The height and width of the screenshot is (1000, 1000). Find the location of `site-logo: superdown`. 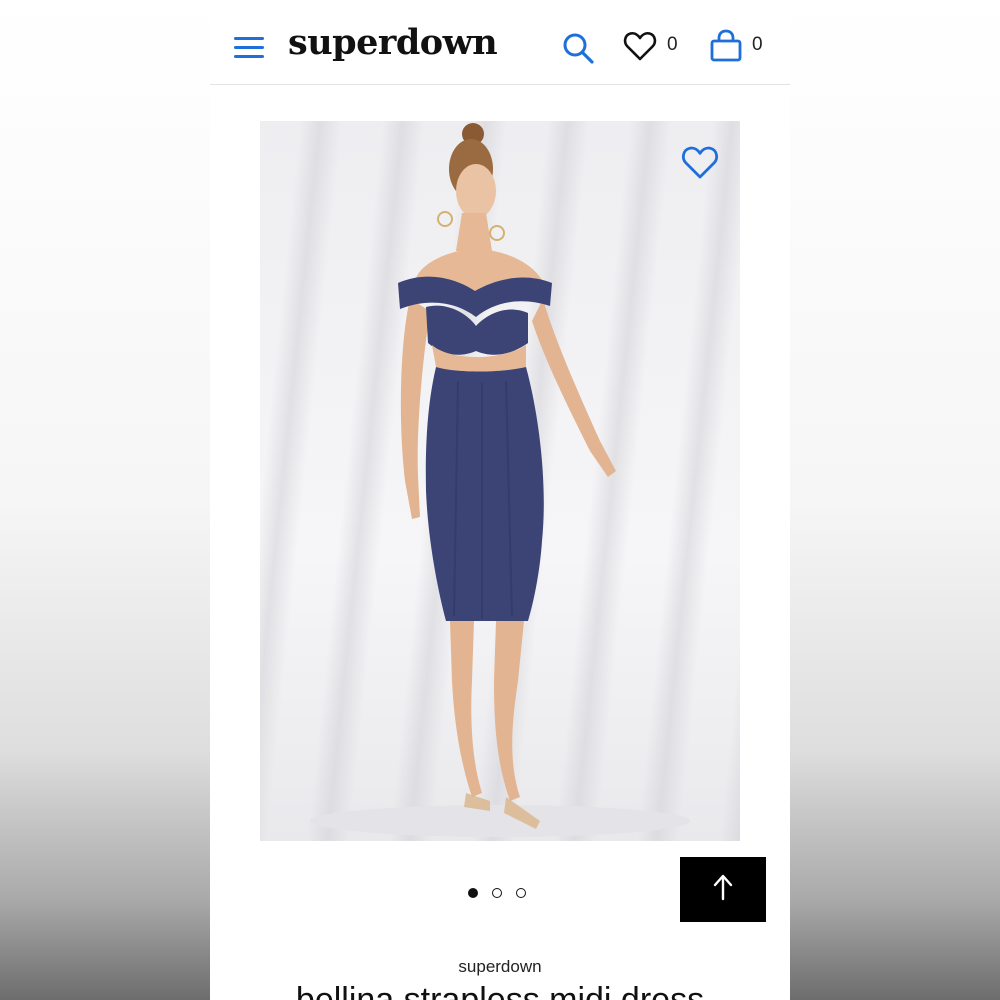

site-logo: superdown is located at coordinates (393, 42).